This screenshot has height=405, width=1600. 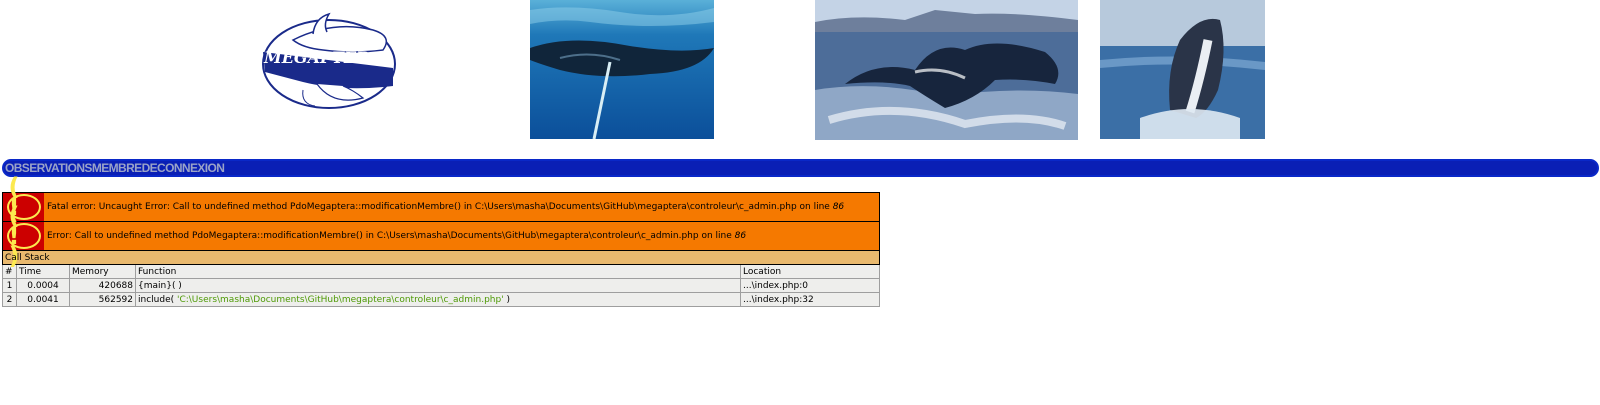 What do you see at coordinates (1182, 69) in the screenshot?
I see `whale-breach-photo` at bounding box center [1182, 69].